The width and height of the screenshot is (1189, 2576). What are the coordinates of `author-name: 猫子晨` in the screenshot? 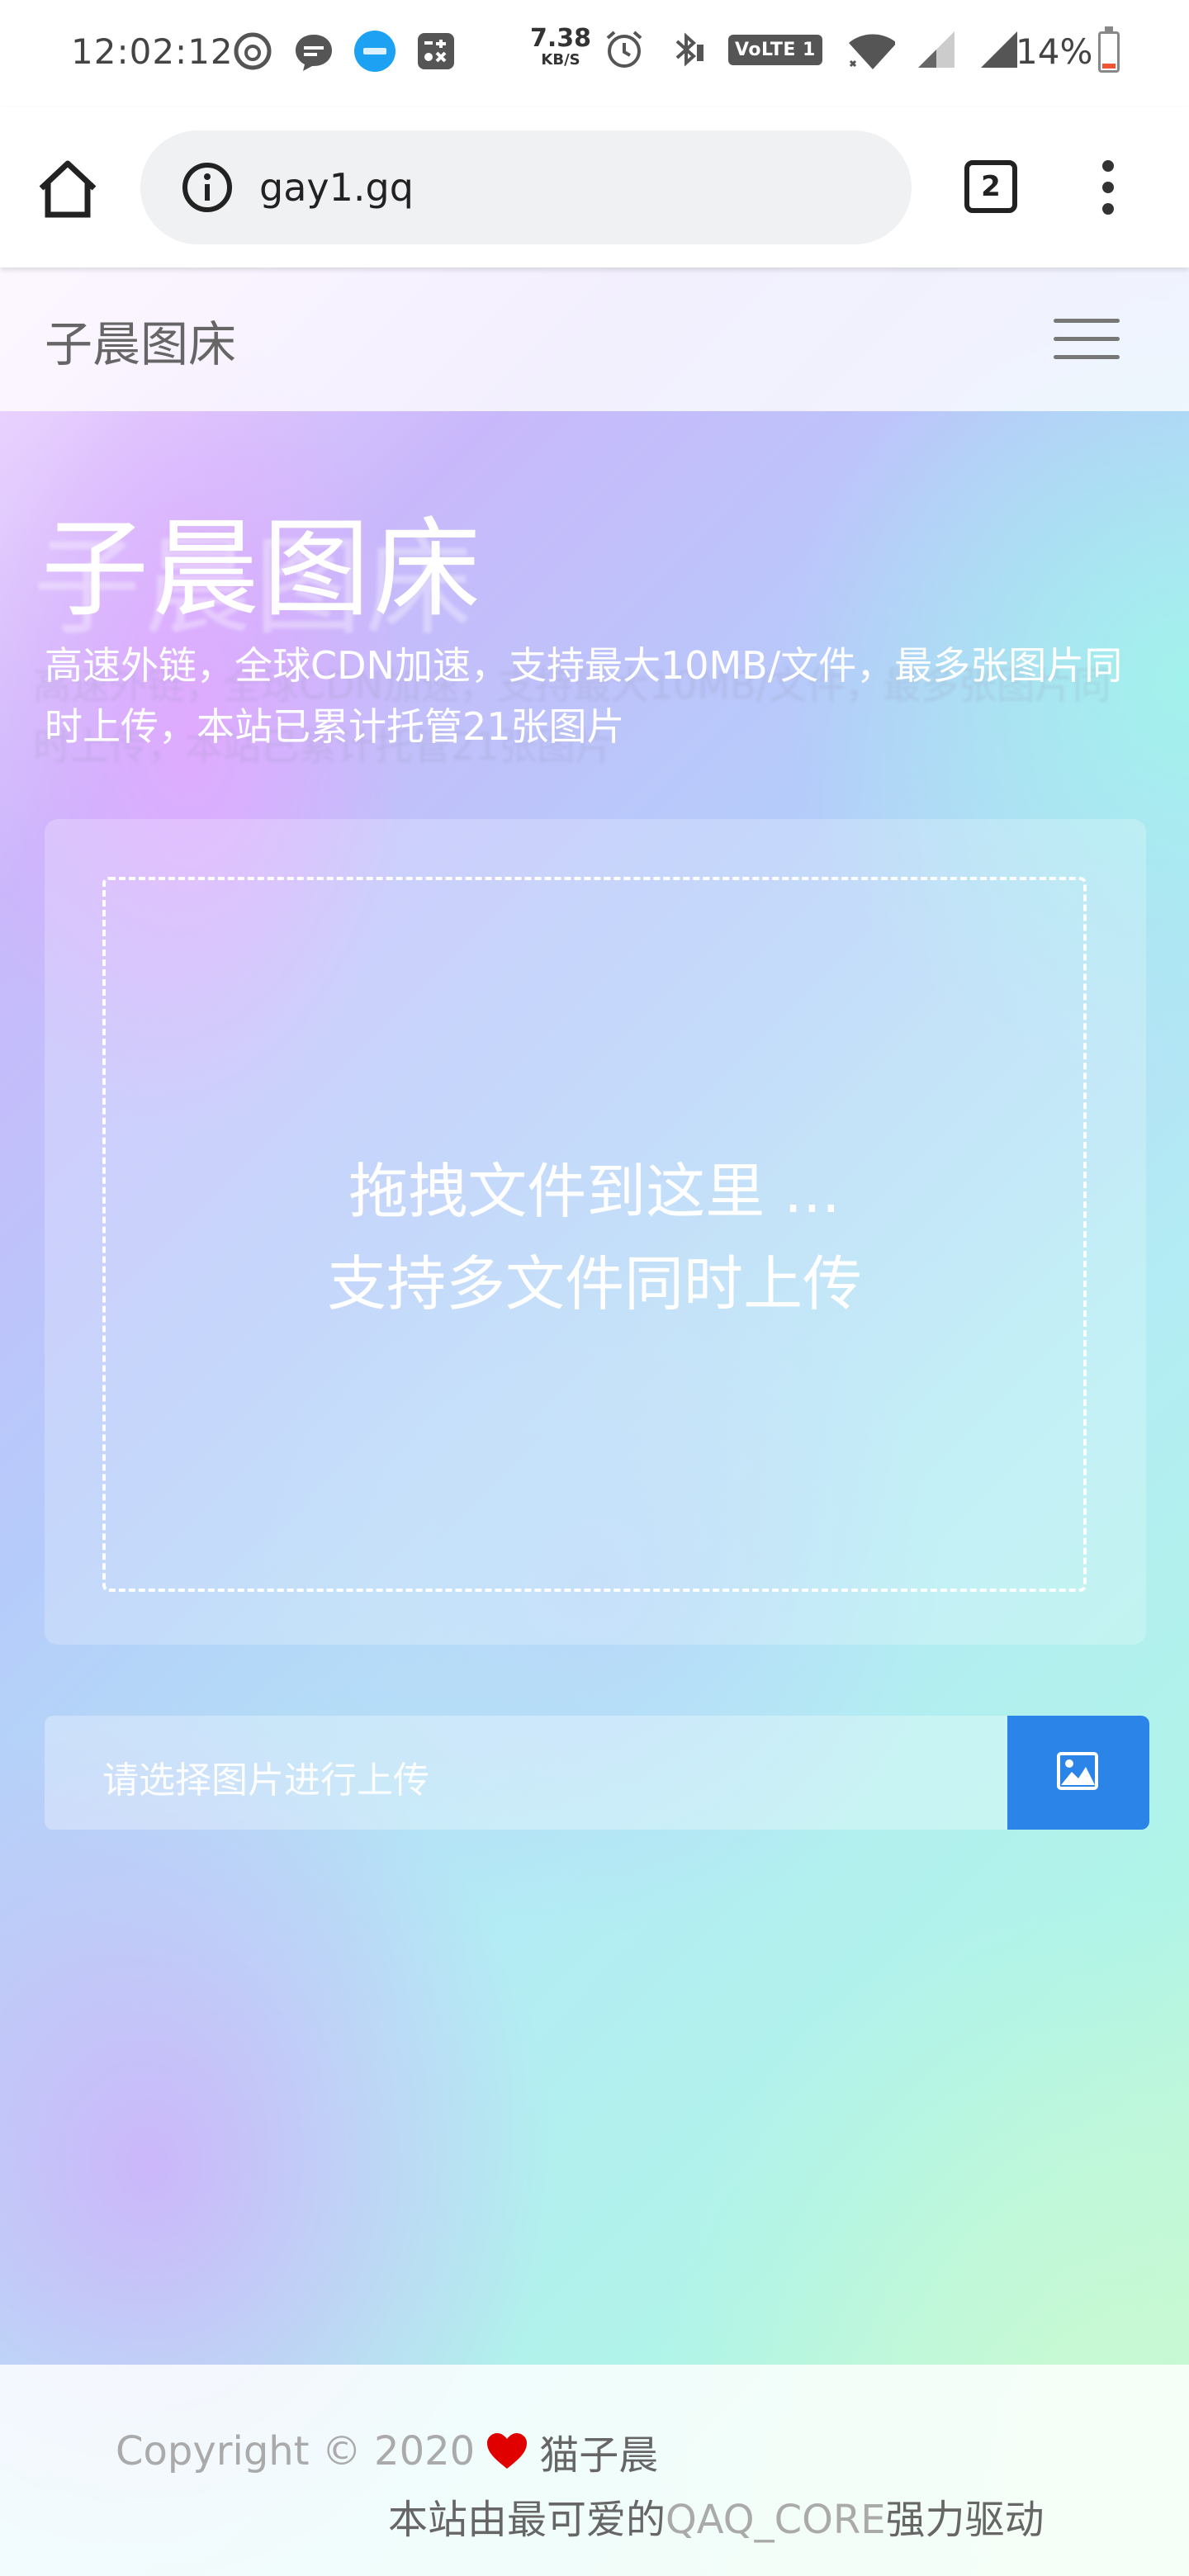 It's located at (598, 2451).